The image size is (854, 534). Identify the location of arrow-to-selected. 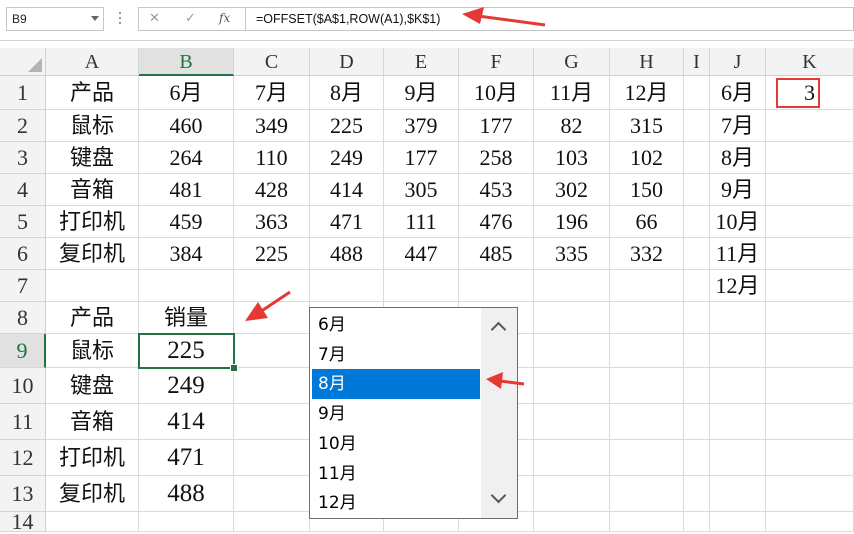
(512, 382).